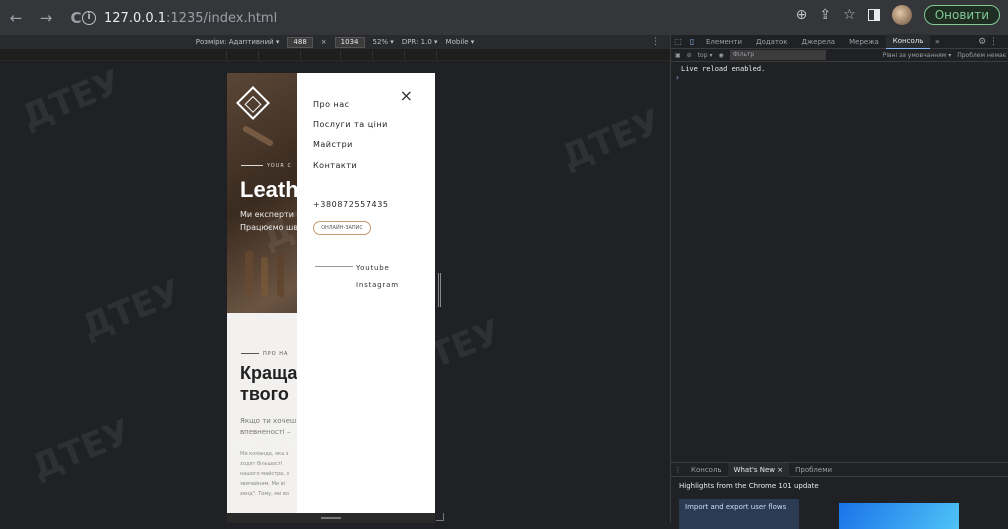 This screenshot has width=1008, height=529. What do you see at coordinates (825, 15) in the screenshot?
I see `share-icon: ⇪` at bounding box center [825, 15].